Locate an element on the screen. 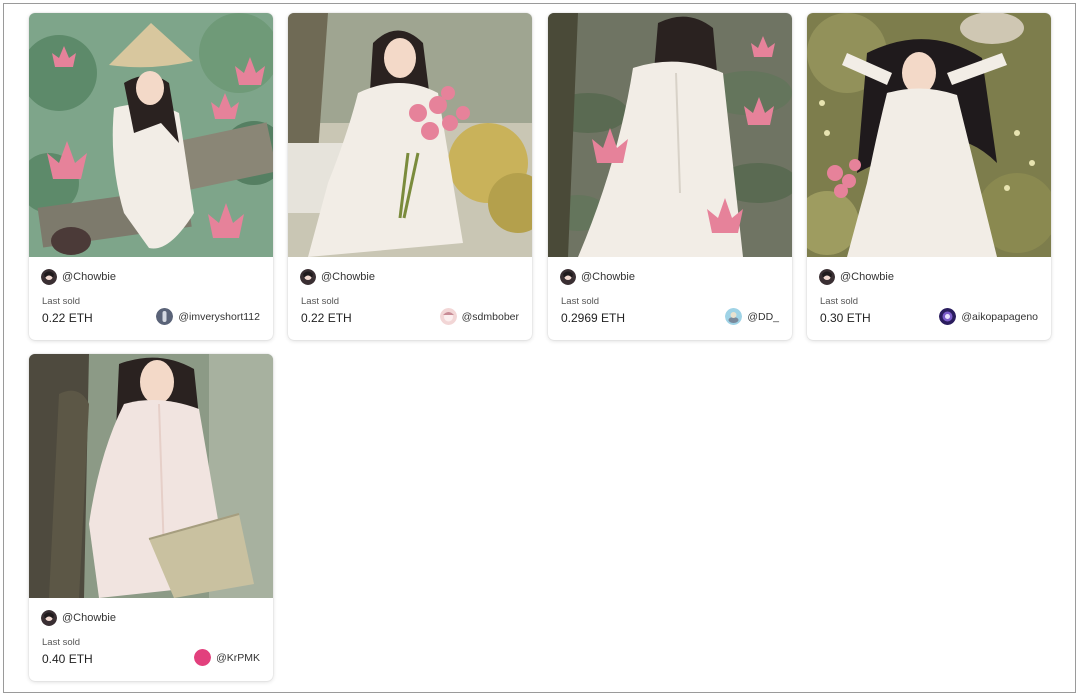  nft-card: @Chowbie Last sold 0.40 ETH @KrPMK is located at coordinates (151, 517).